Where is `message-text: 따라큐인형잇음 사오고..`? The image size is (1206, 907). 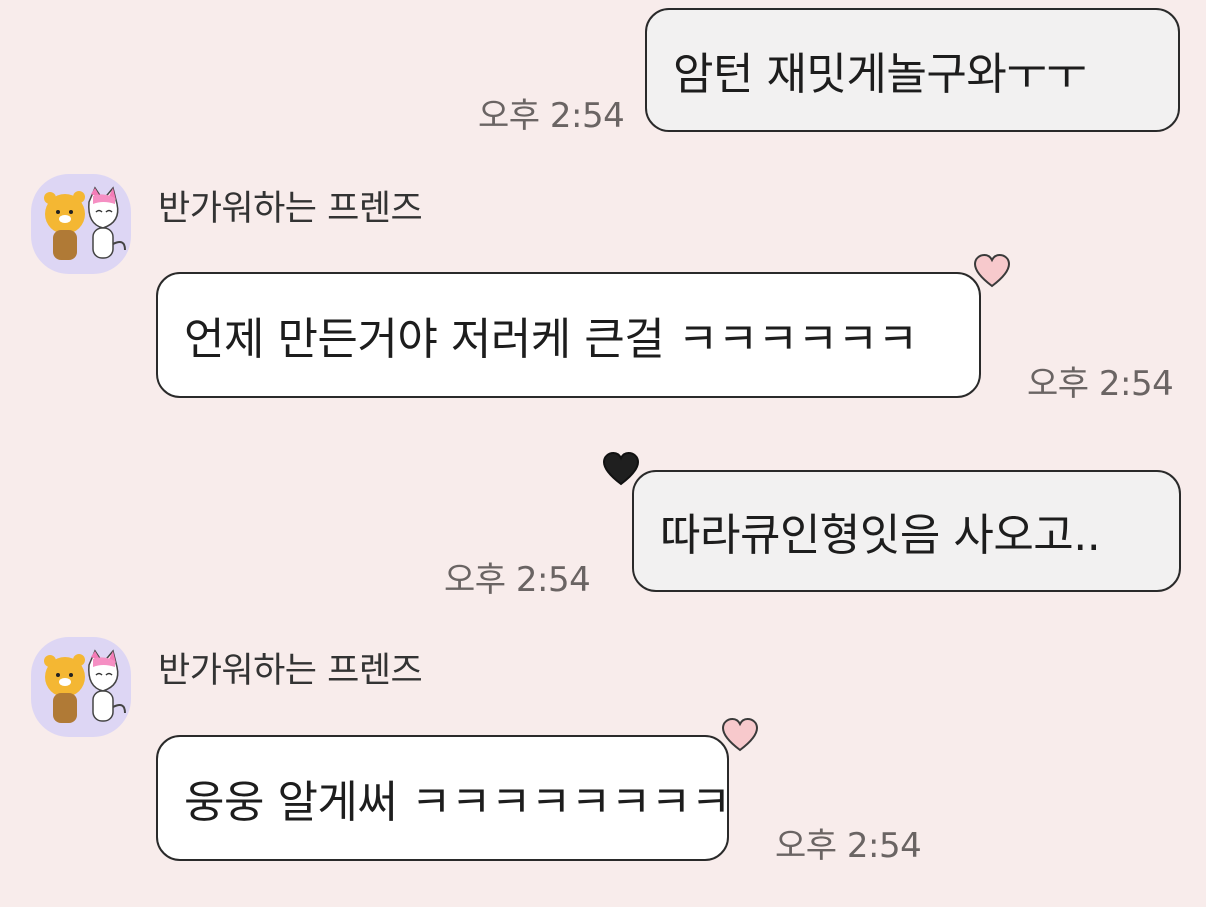 message-text: 따라큐인형잇음 사오고.. is located at coordinates (880, 535).